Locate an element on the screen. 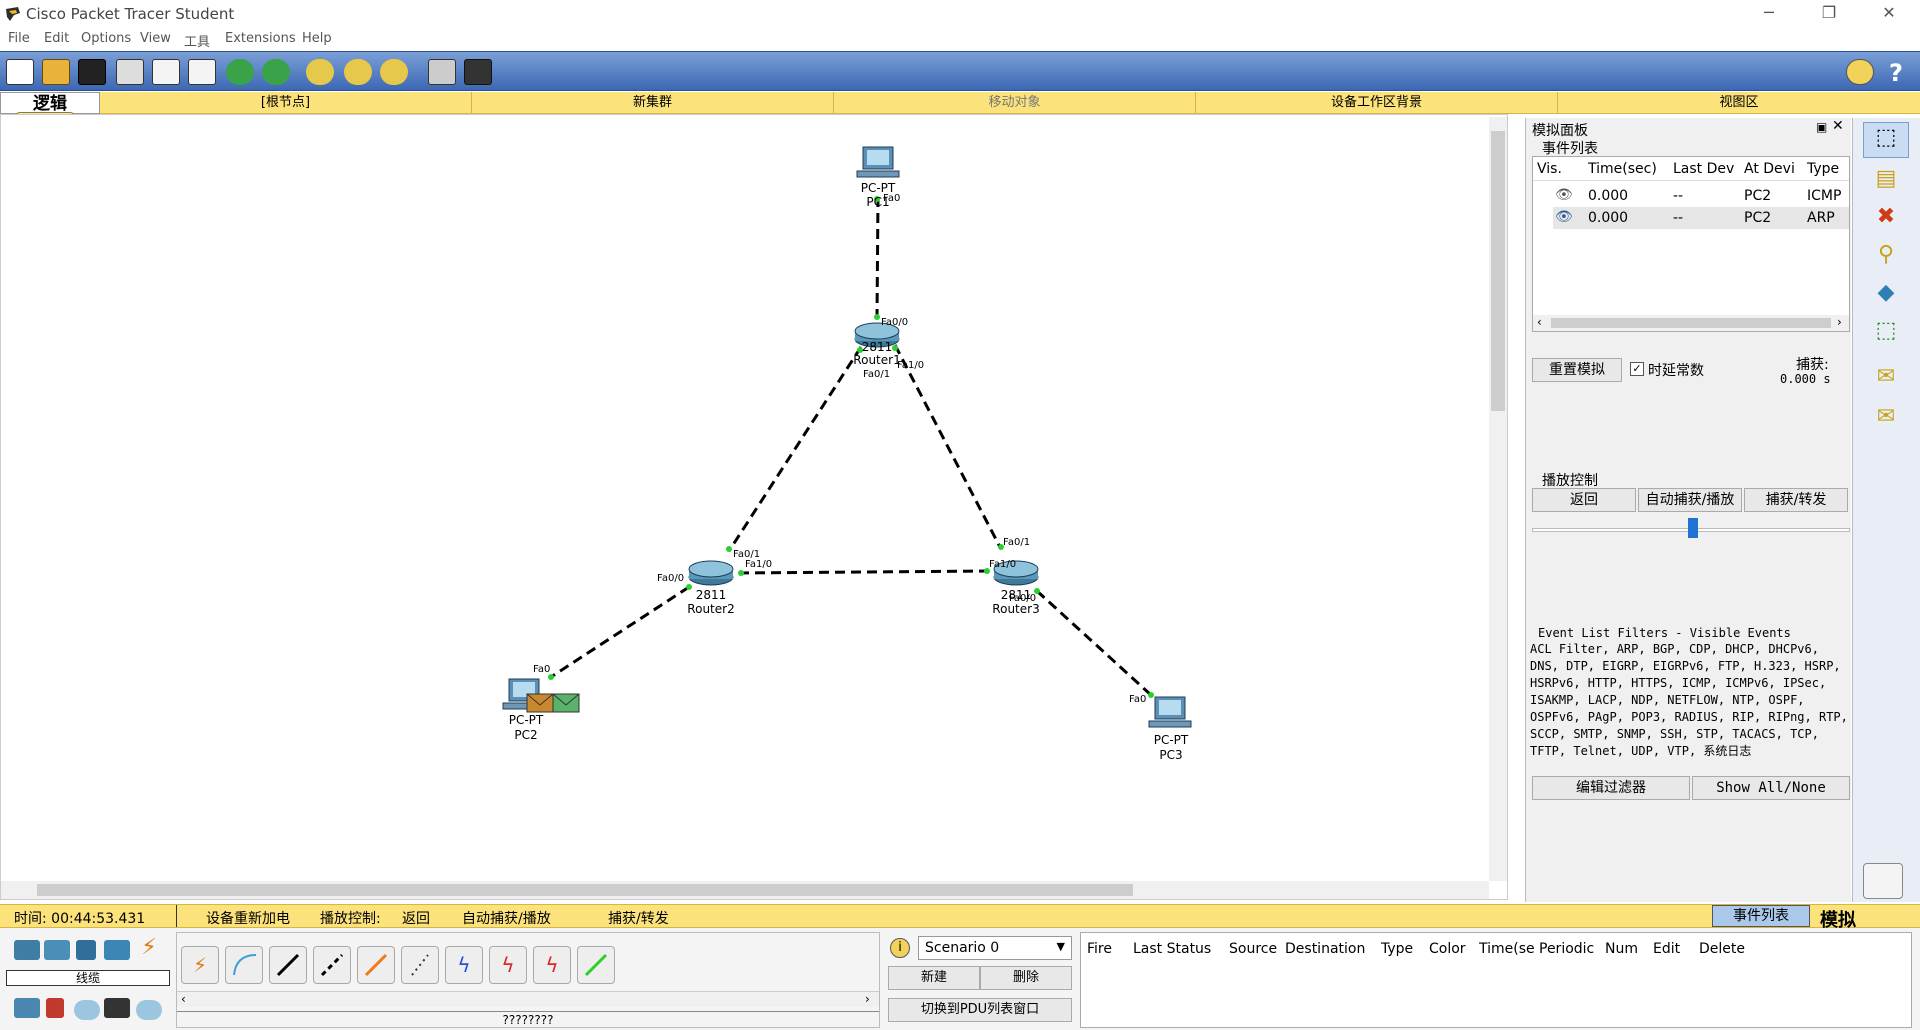 This screenshot has width=1920, height=1030. back-button: 返回 is located at coordinates (1584, 500).